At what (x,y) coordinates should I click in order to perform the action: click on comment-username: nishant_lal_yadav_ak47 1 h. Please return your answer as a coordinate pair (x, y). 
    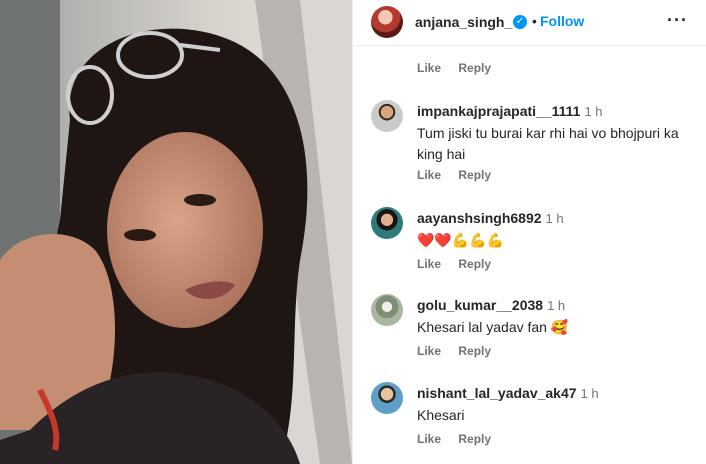
    Looking at the image, I should click on (508, 393).